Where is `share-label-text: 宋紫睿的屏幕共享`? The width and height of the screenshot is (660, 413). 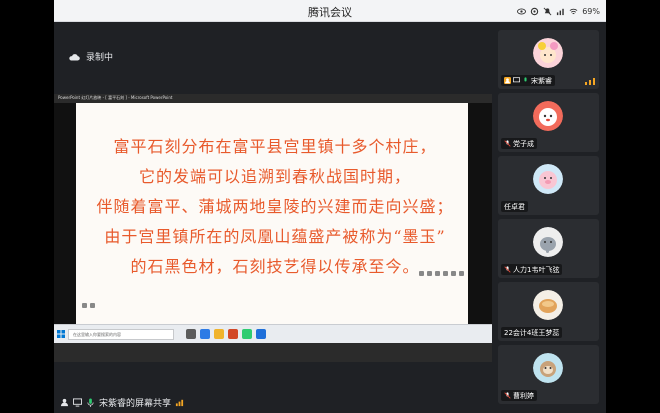
share-label-text: 宋紫睿的屏幕共享 is located at coordinates (135, 404).